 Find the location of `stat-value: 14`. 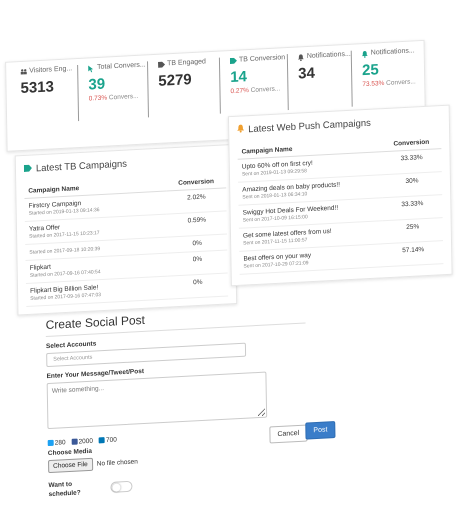

stat-value: 14 is located at coordinates (239, 77).